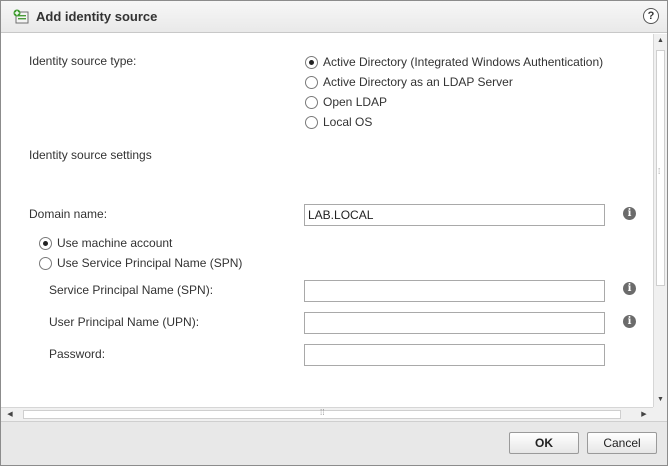 Image resolution: width=668 pixels, height=466 pixels. I want to click on dialog-footer: OK Cancel, so click(334, 443).